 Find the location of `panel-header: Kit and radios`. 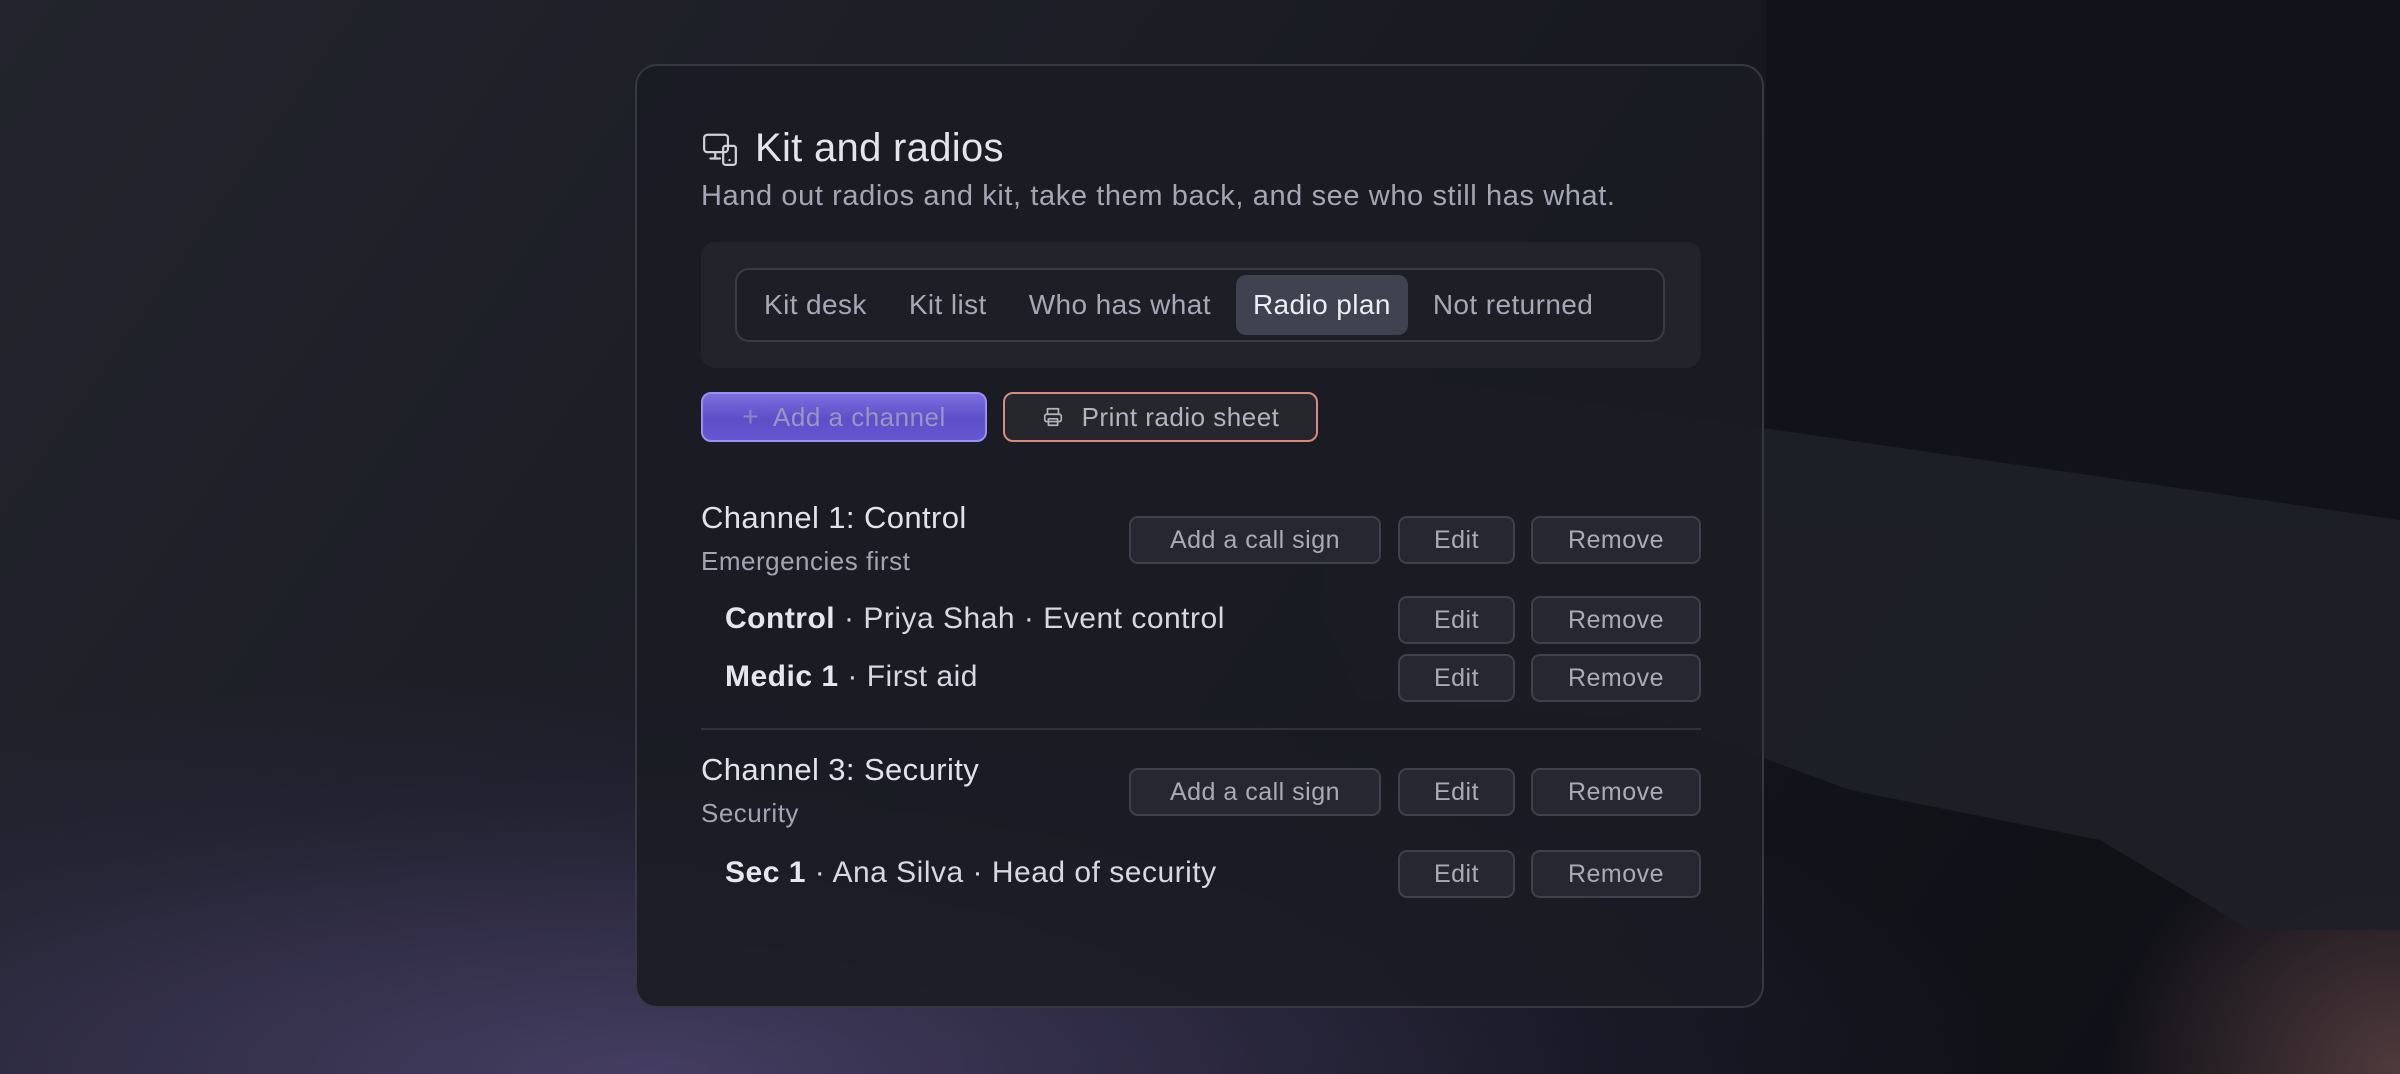

panel-header: Kit and radios is located at coordinates (852, 148).